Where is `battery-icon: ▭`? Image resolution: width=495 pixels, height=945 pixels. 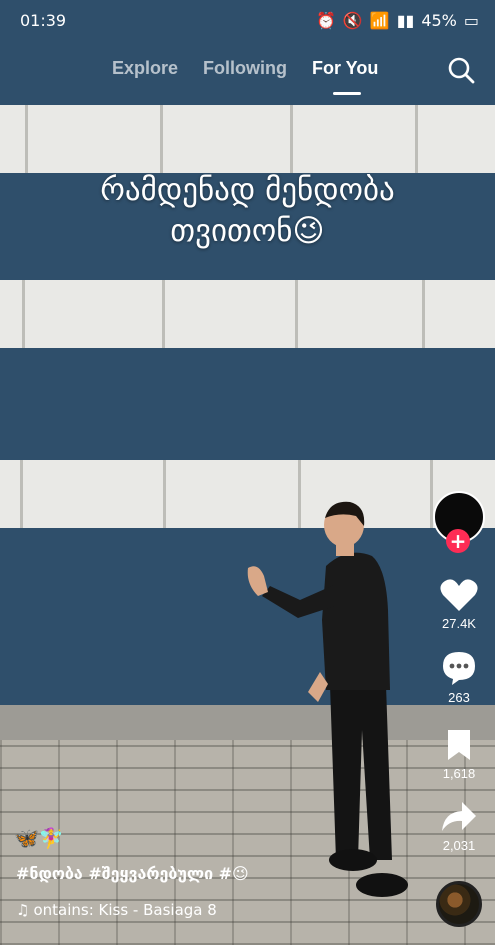
battery-icon: ▭ is located at coordinates (471, 20).